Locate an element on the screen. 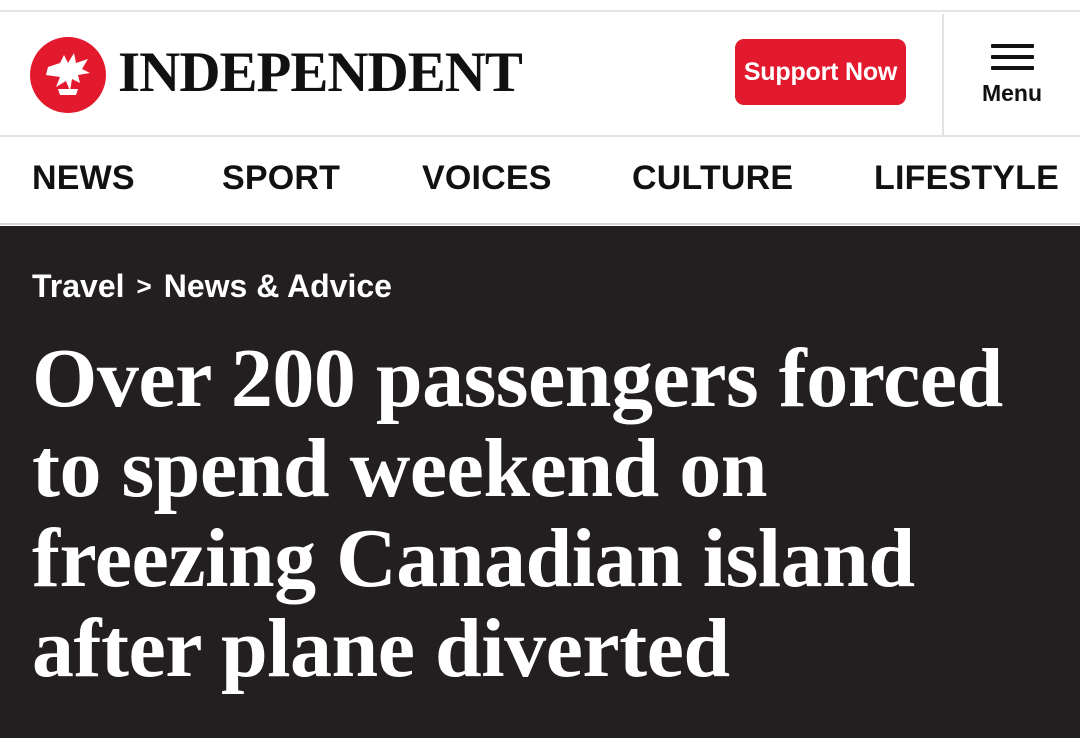 The image size is (1080, 738). menu-label: Menu is located at coordinates (1012, 93).